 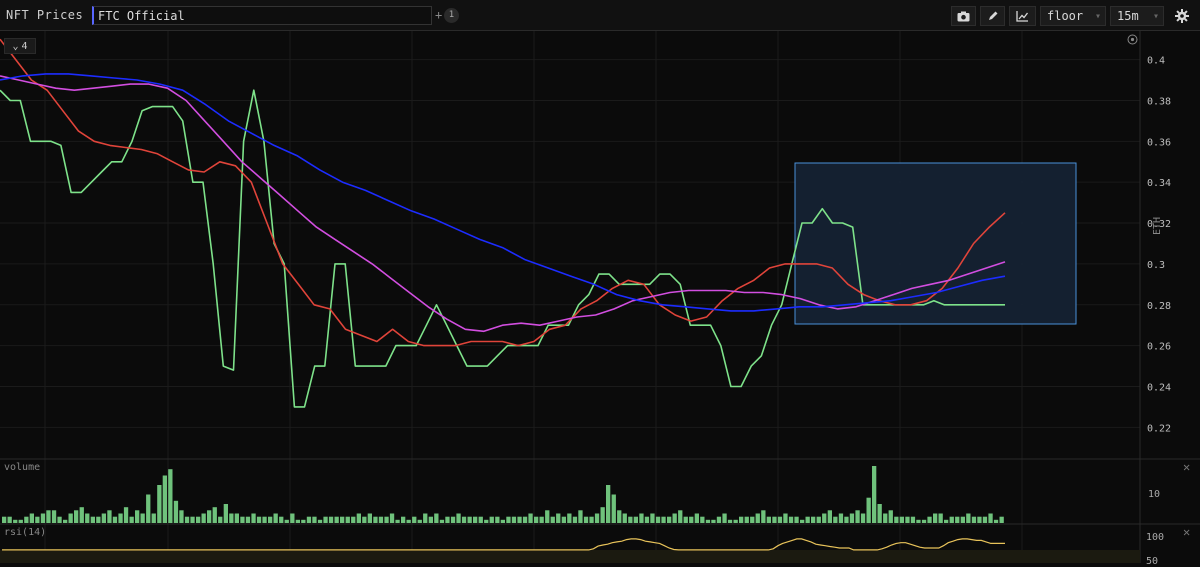 What do you see at coordinates (1159, 245) in the screenshot?
I see `price-axis: 0.40.380.360.340.320.30.280.260.240.22` at bounding box center [1159, 245].